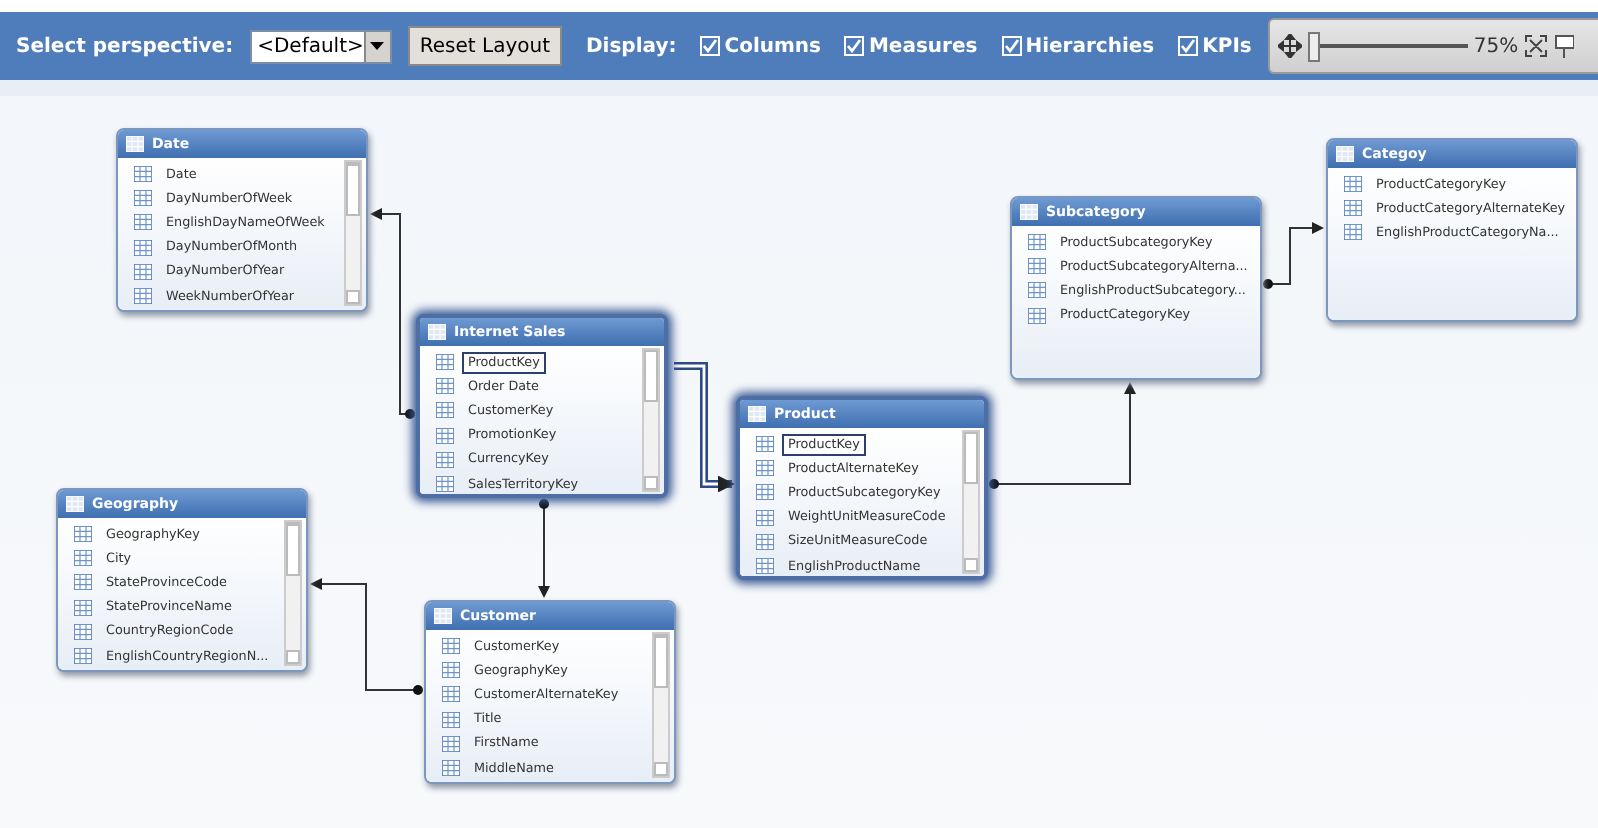 The width and height of the screenshot is (1598, 828). Describe the element at coordinates (1496, 46) in the screenshot. I see `zoom-reading: 75%` at that location.